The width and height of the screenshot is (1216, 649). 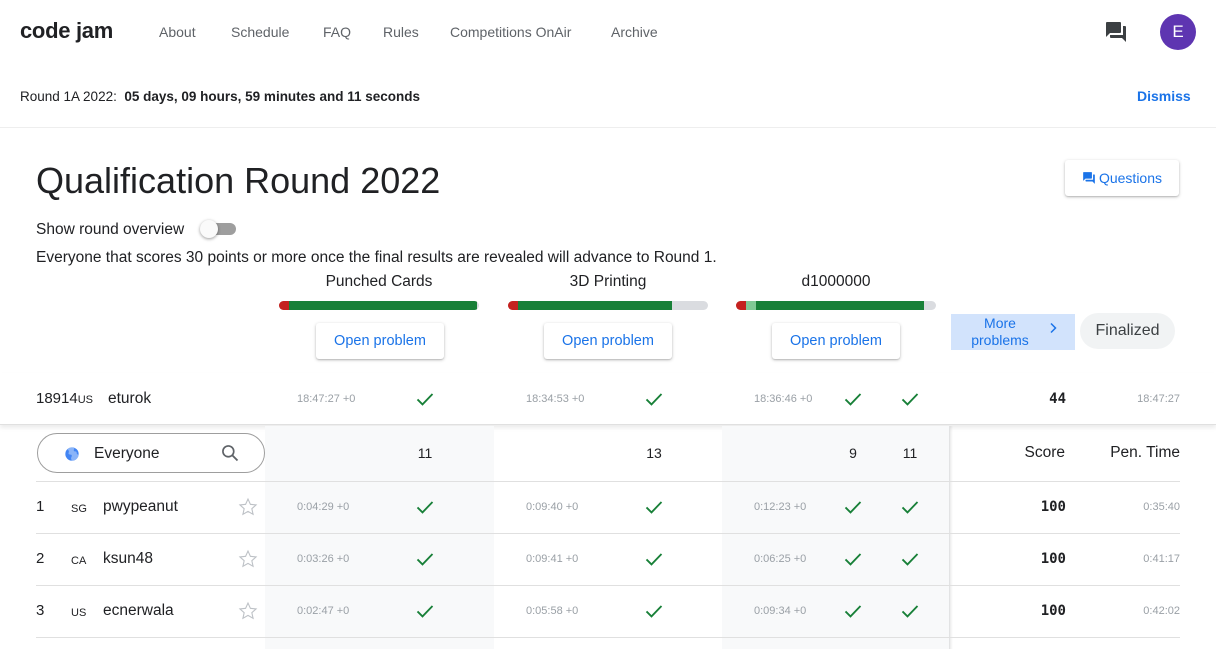 I want to click on avatar: E, so click(x=1178, y=32).